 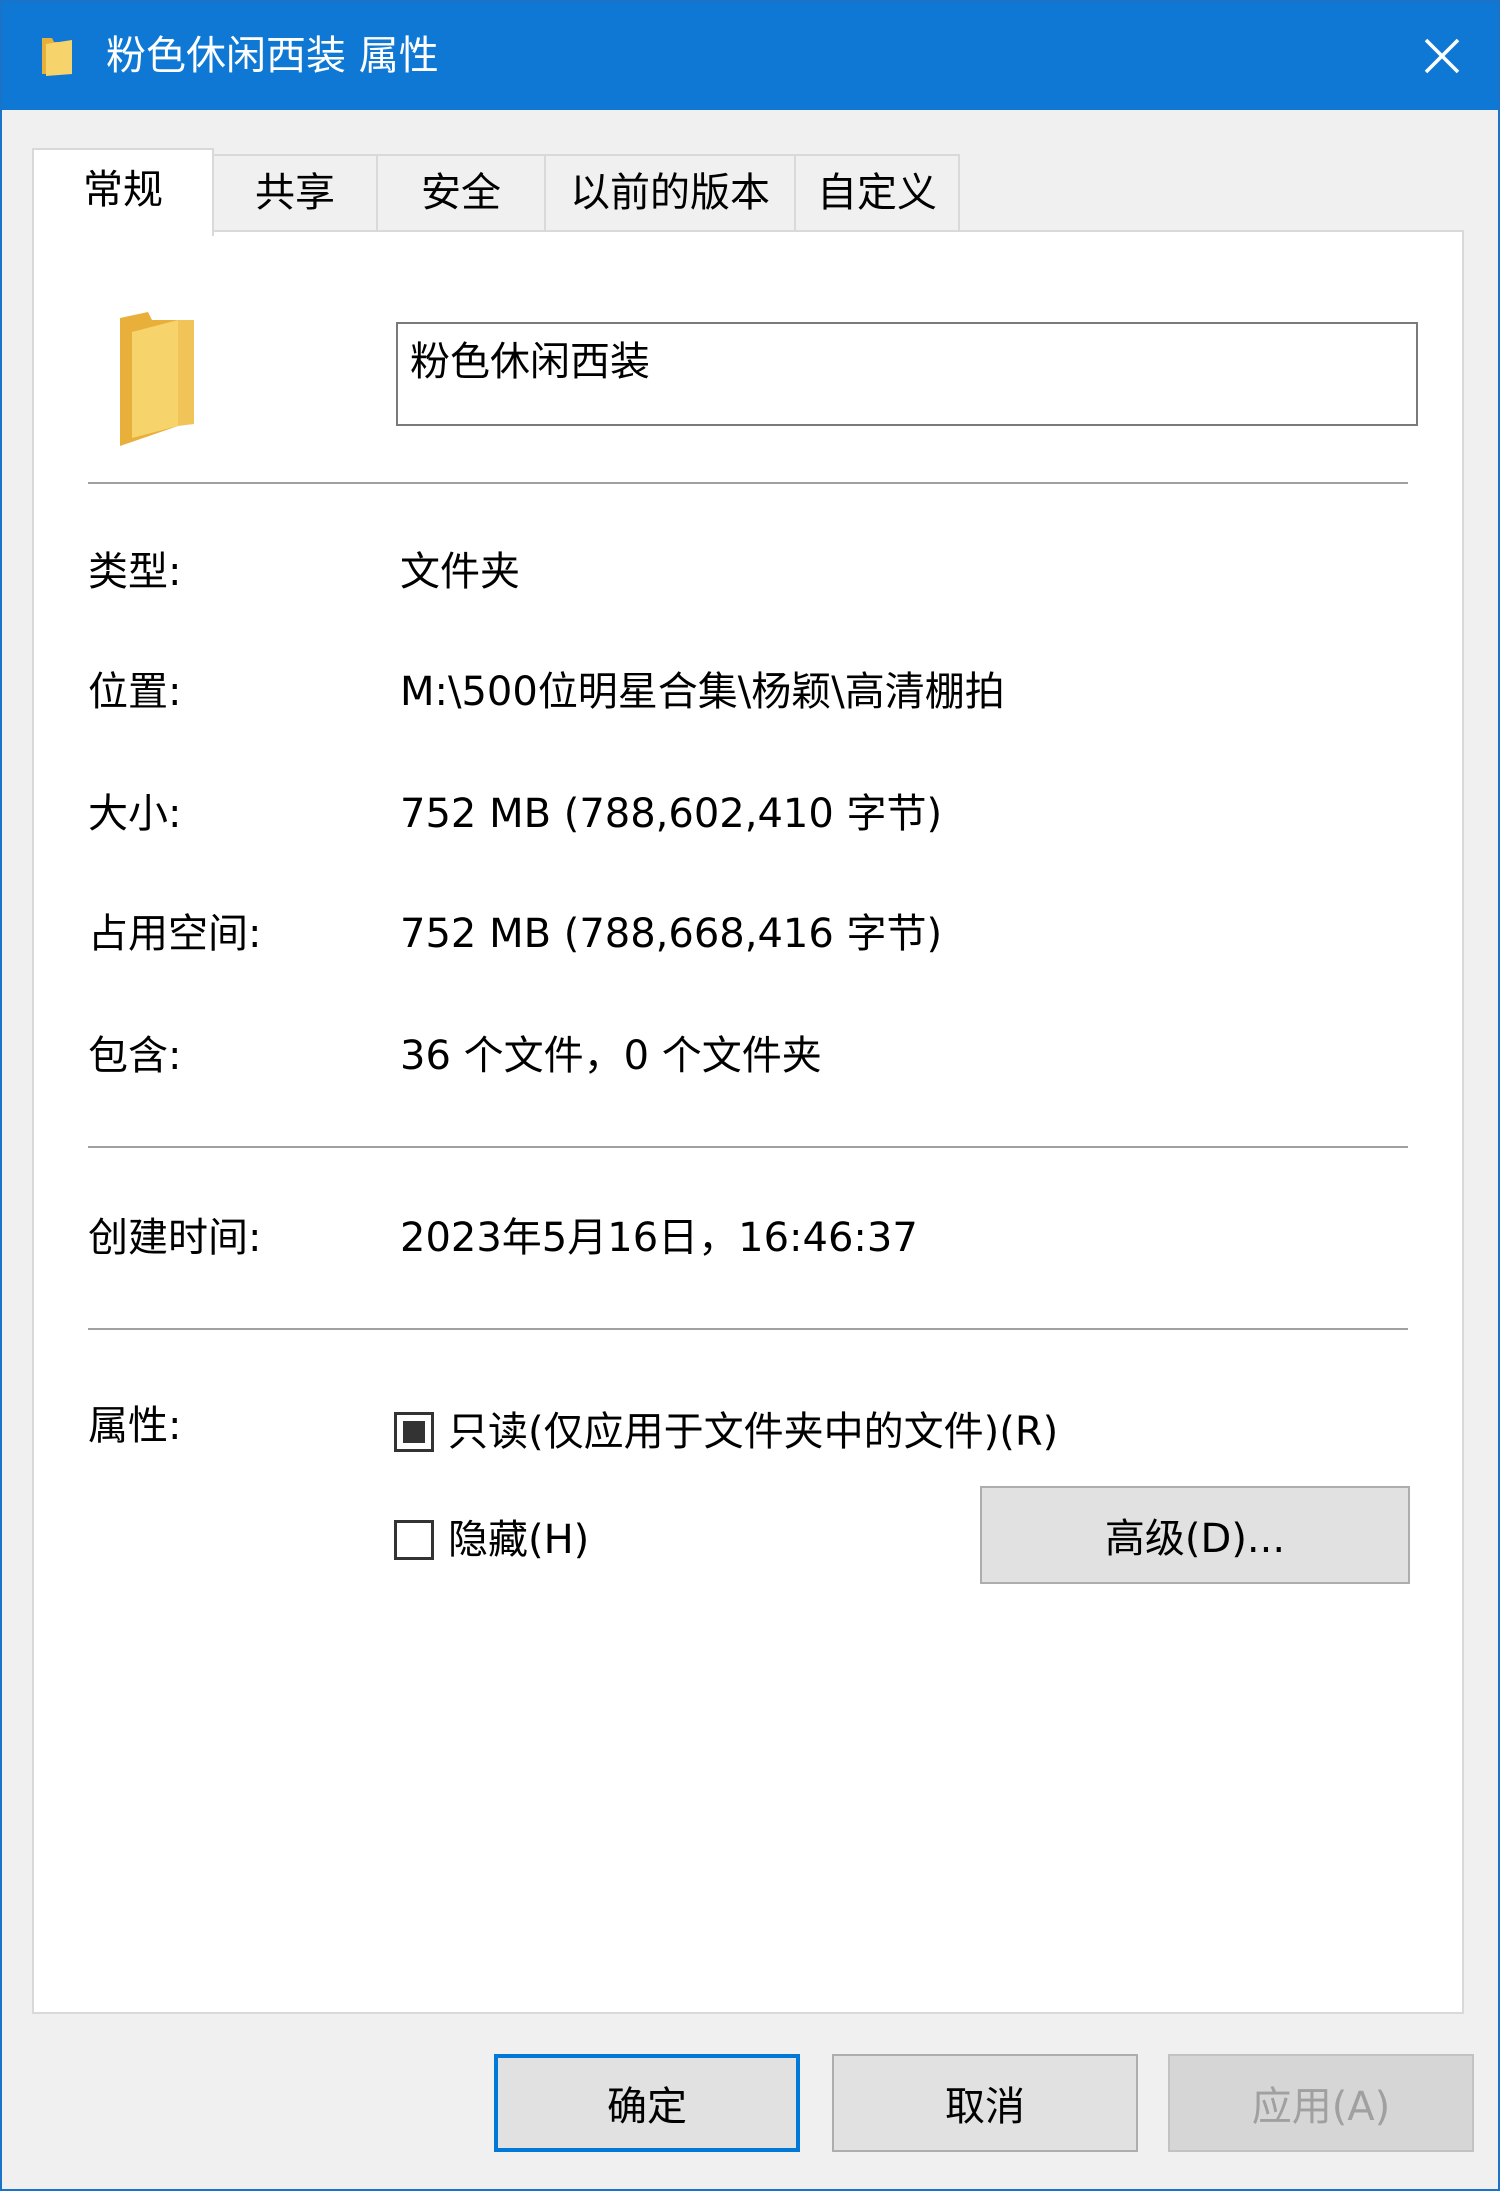 I want to click on apply-button: 应用(A), so click(x=1321, y=2103).